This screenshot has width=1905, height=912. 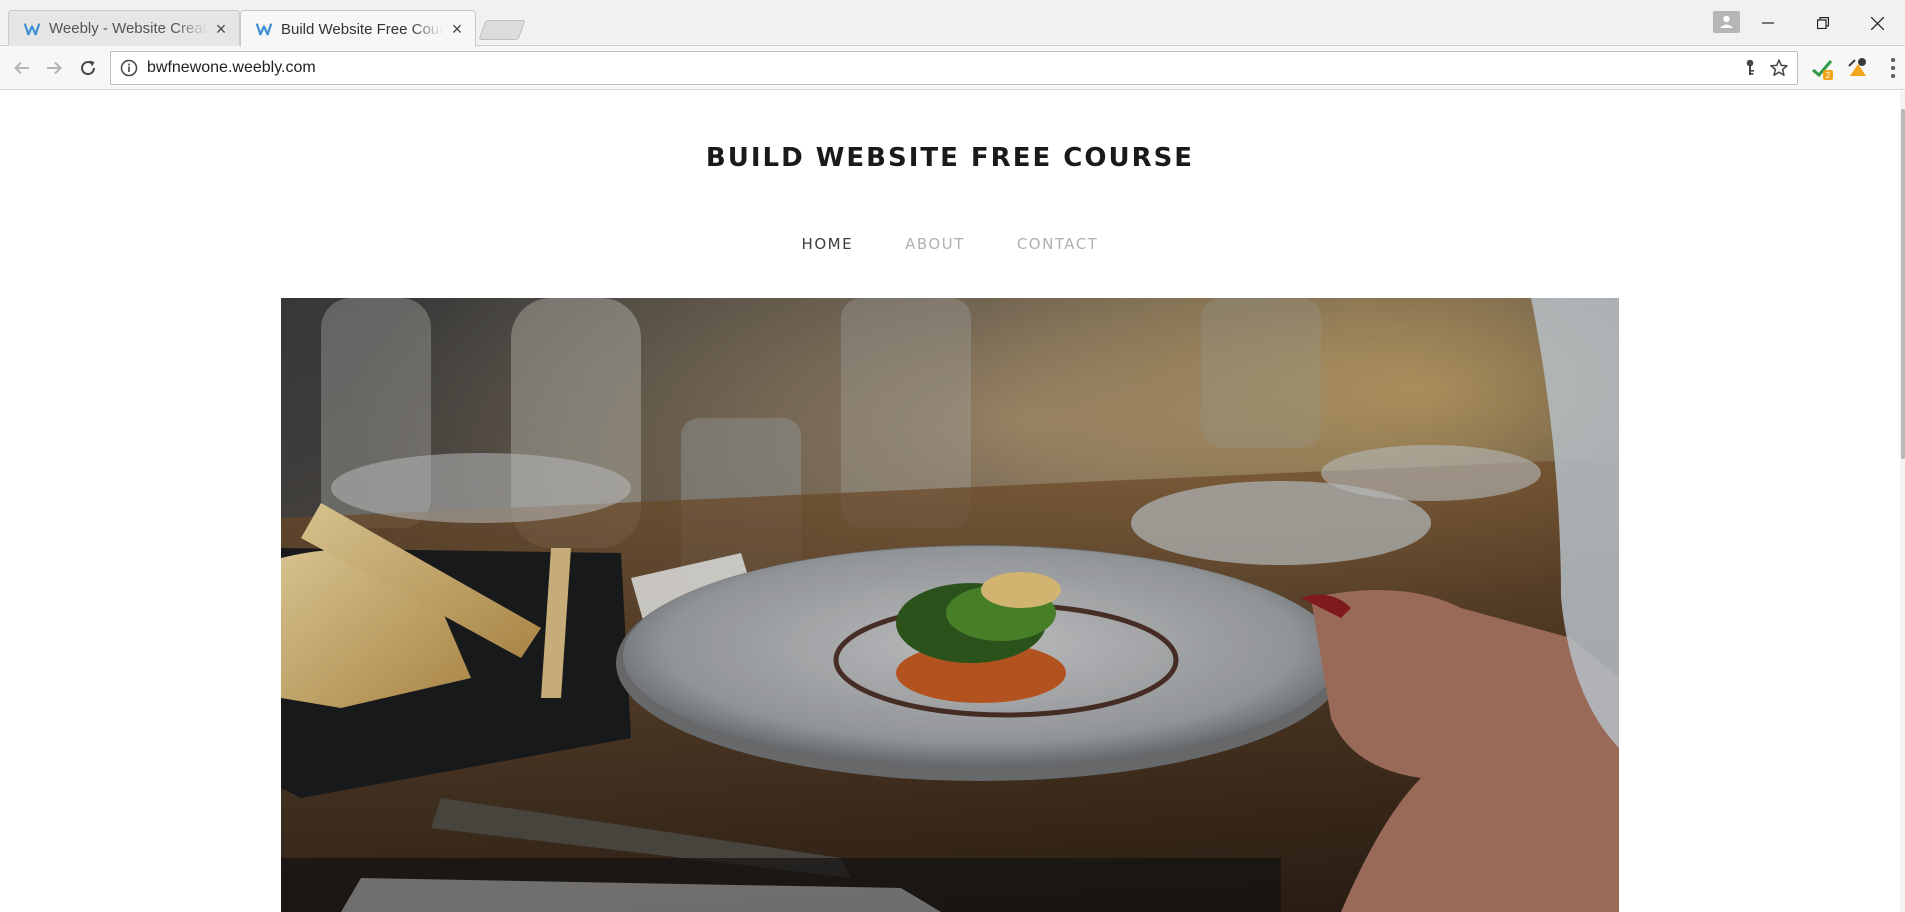 I want to click on close-window-button, so click(x=1877, y=23).